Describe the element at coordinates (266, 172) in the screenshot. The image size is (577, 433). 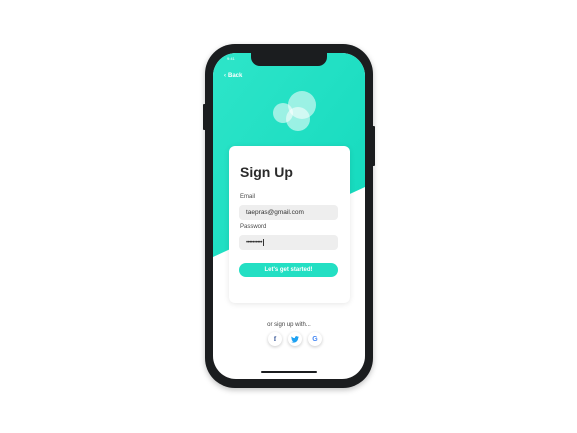
I see `page-title: Sign Up` at that location.